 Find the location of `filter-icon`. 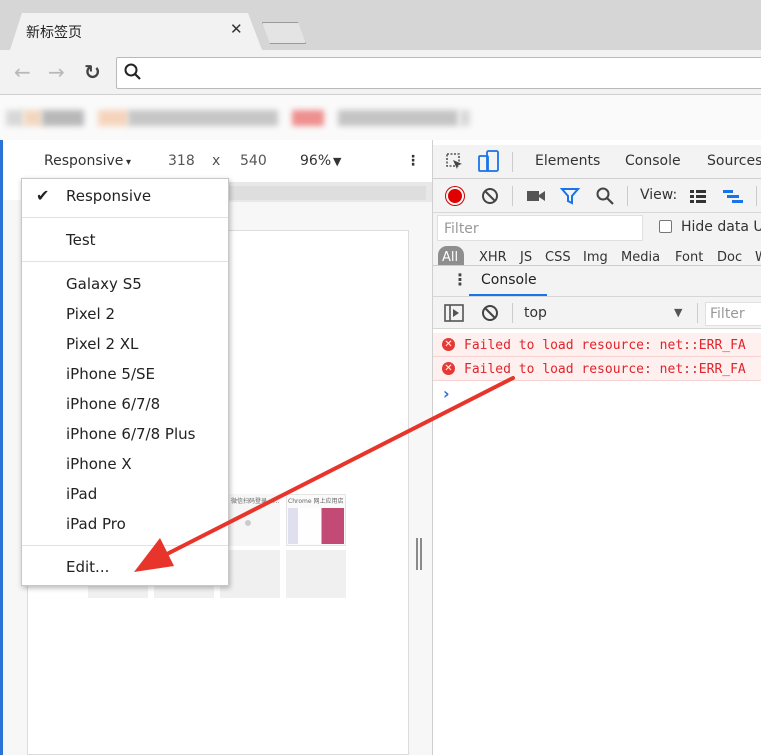

filter-icon is located at coordinates (570, 196).